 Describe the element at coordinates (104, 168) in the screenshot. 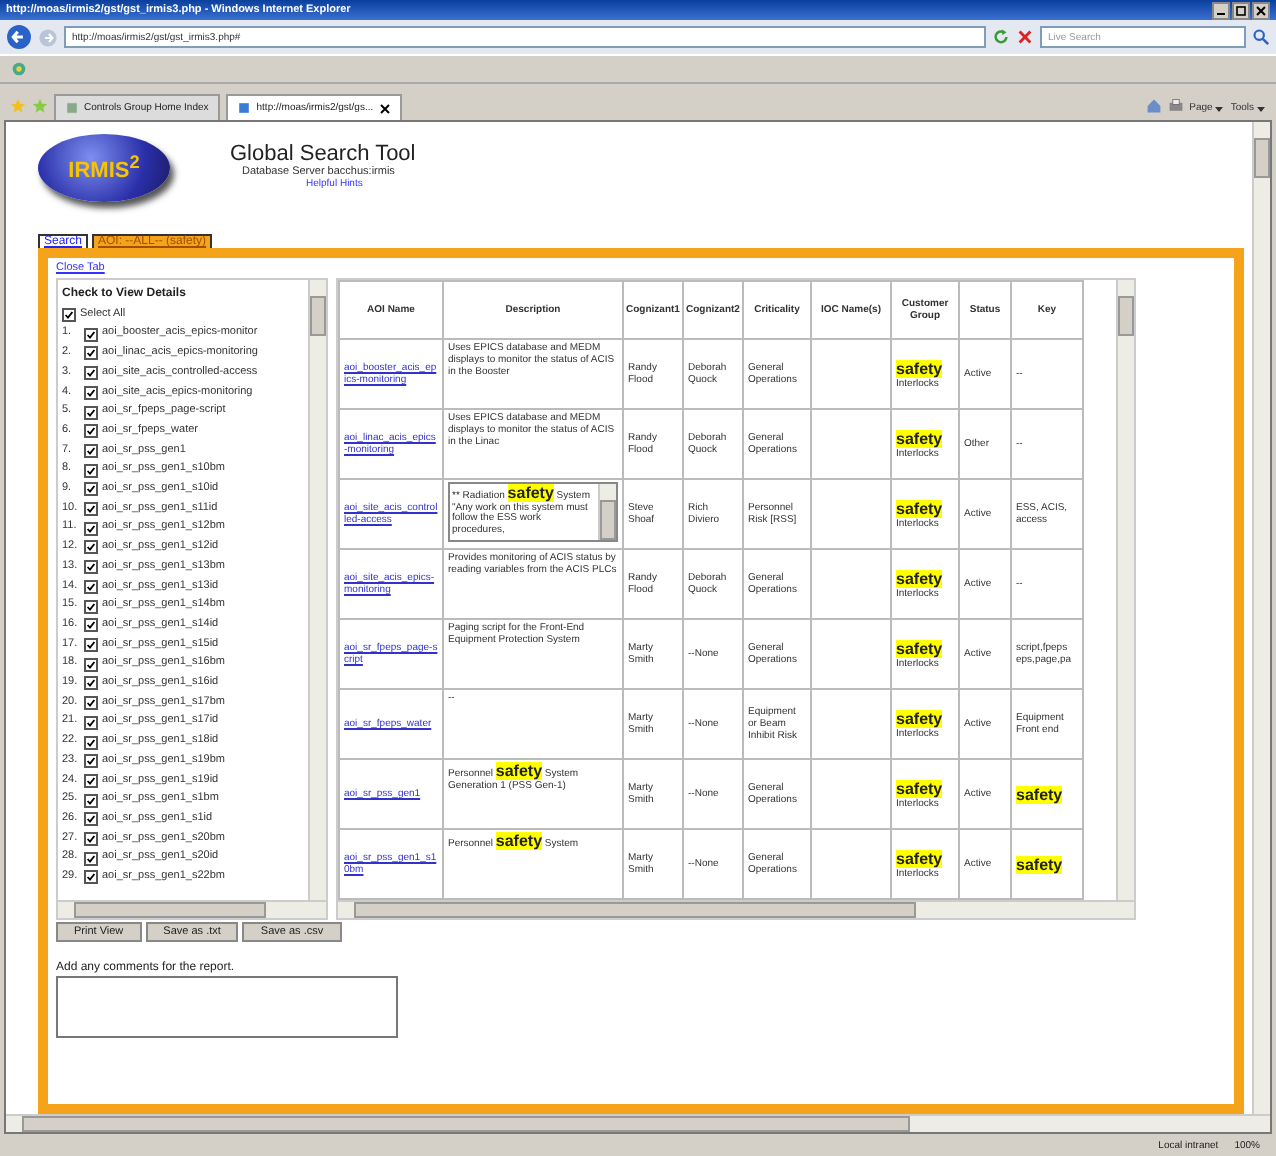

I see `irmis-logo: IRMIS$^{2}$` at that location.